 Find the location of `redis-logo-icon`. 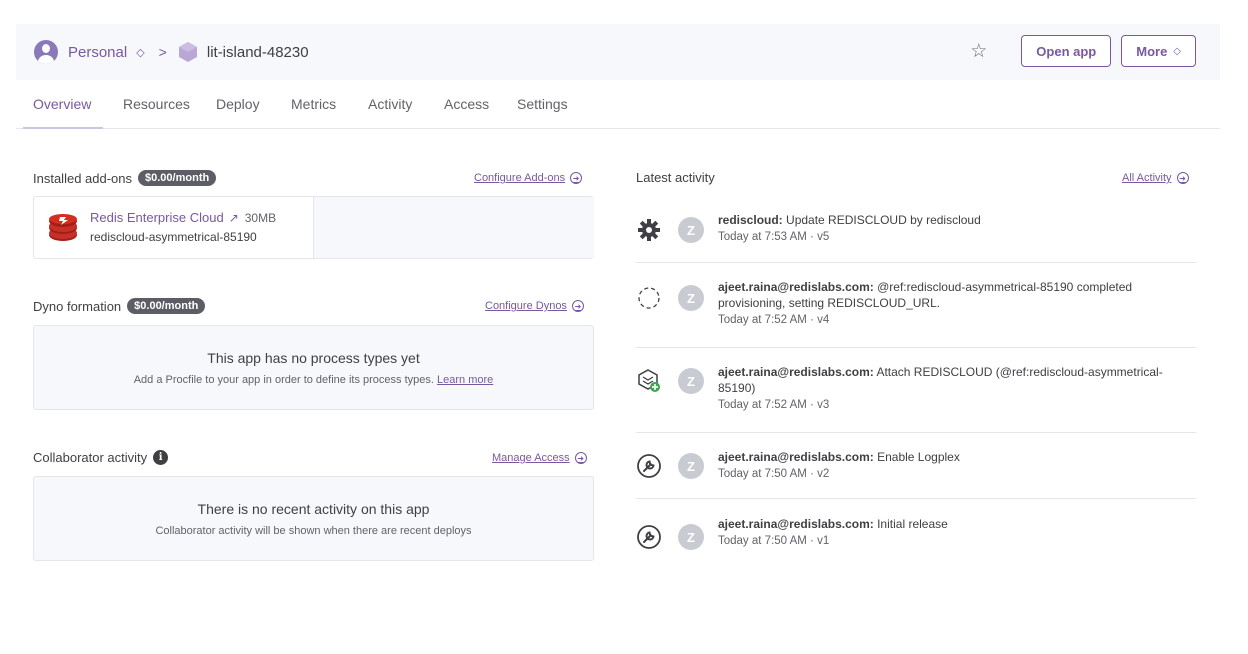

redis-logo-icon is located at coordinates (63, 227).